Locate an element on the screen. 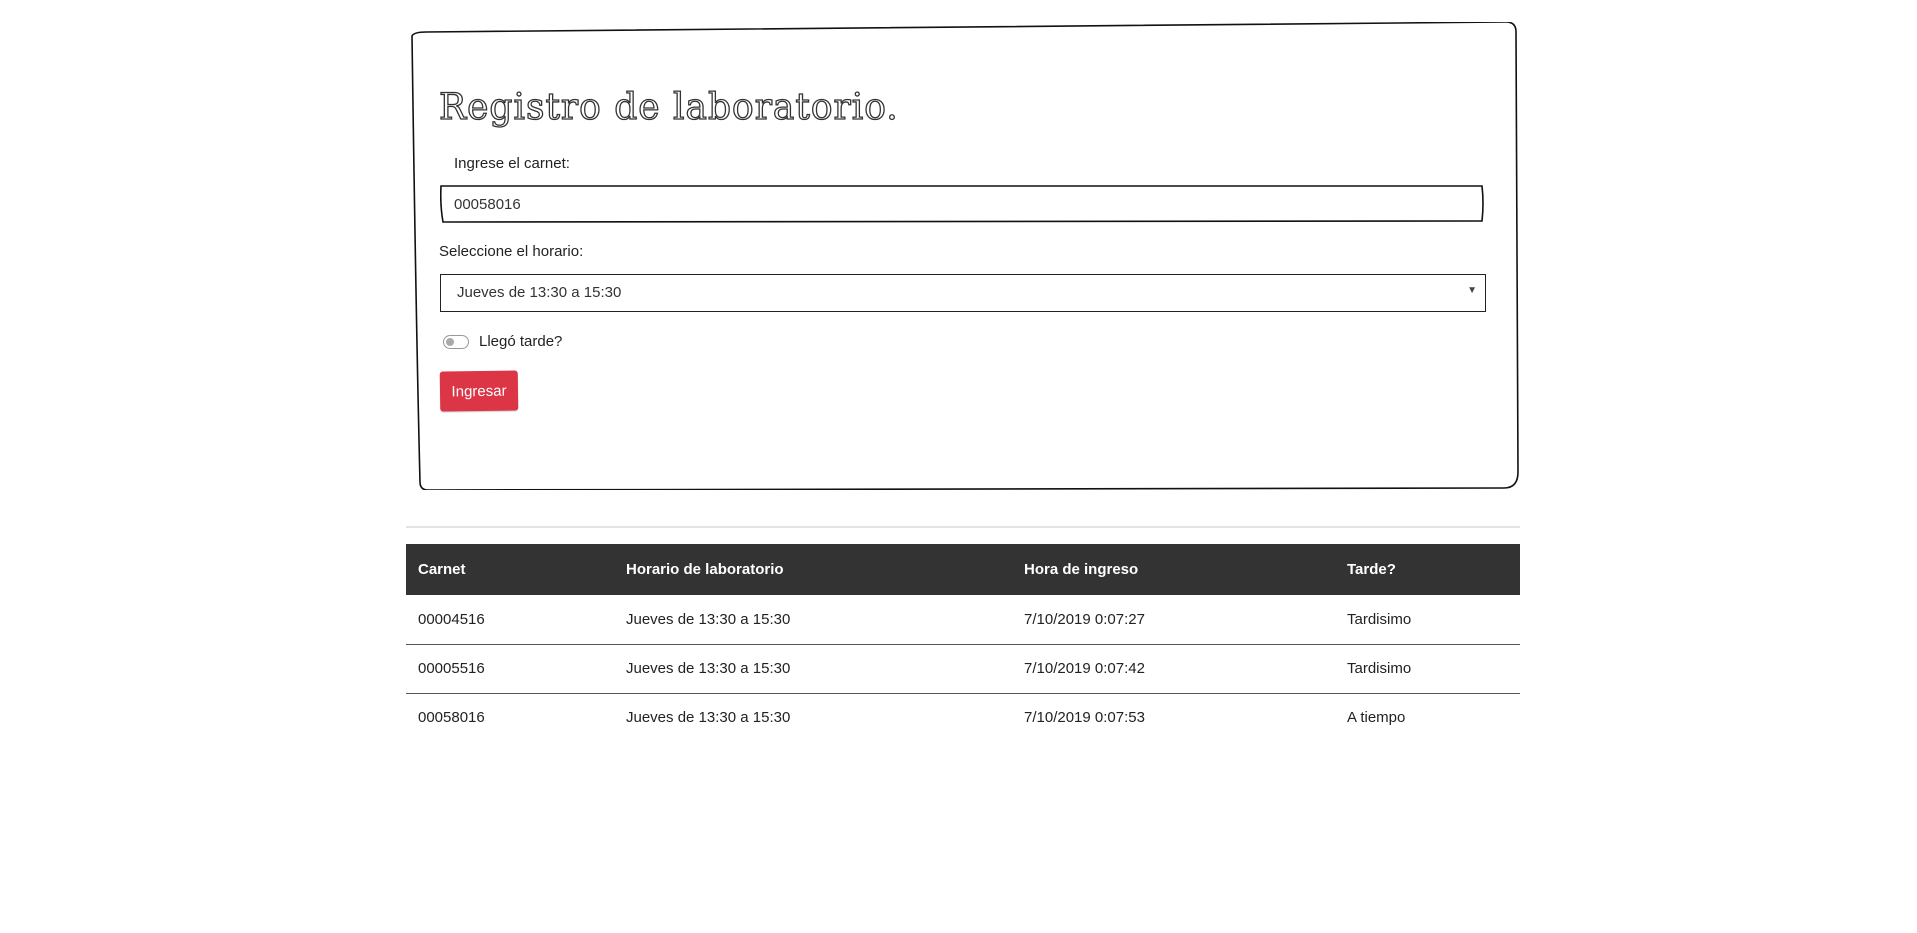  carnet-field-wrapper is located at coordinates (962, 204).